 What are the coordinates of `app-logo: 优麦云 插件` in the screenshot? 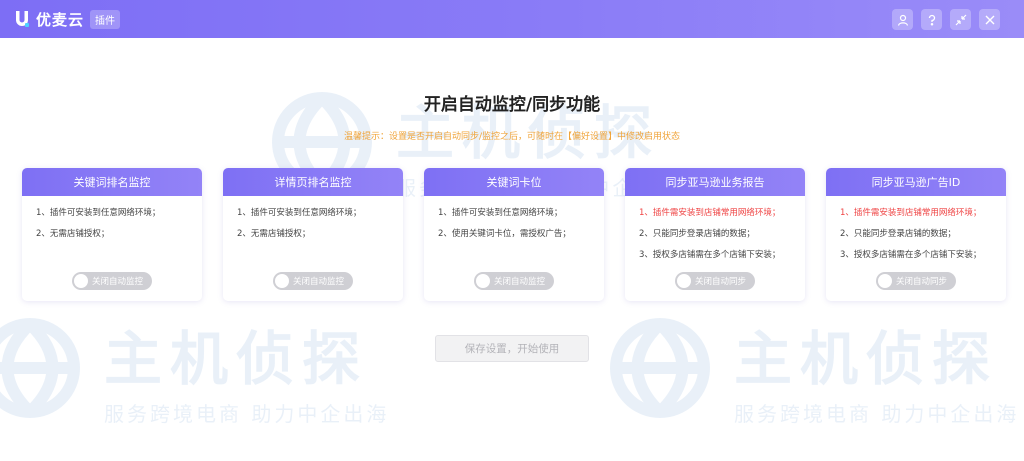 It's located at (67, 19).